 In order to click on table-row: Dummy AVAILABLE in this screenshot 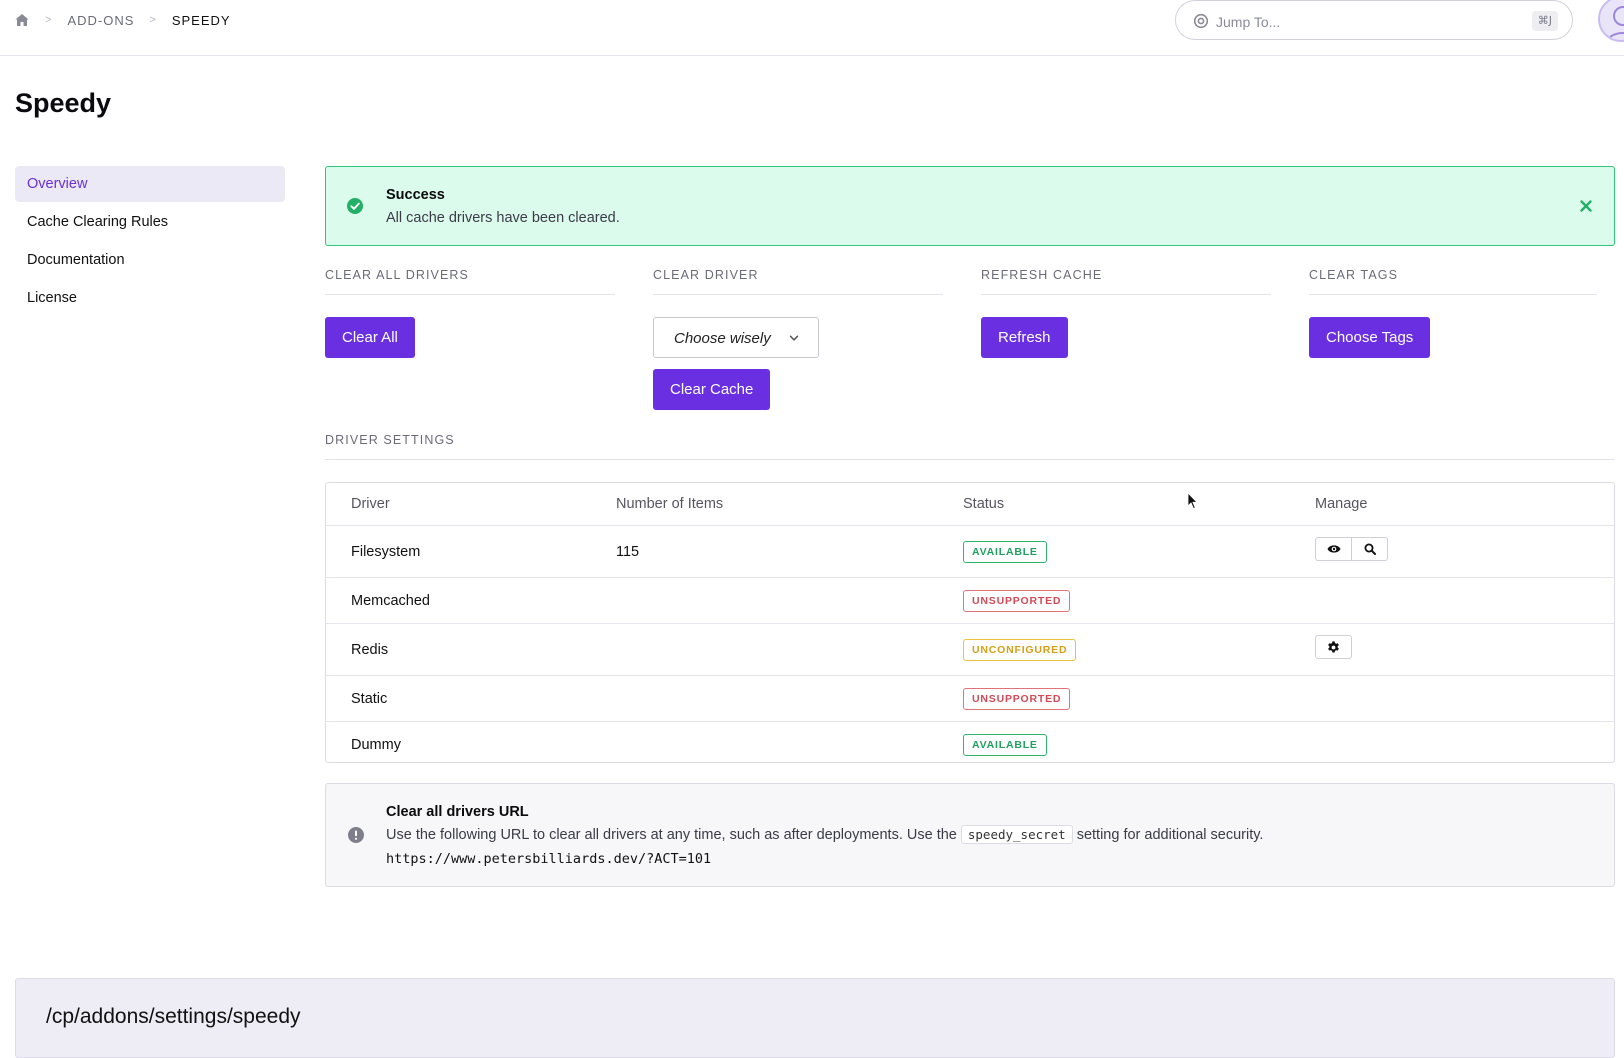, I will do `click(970, 742)`.